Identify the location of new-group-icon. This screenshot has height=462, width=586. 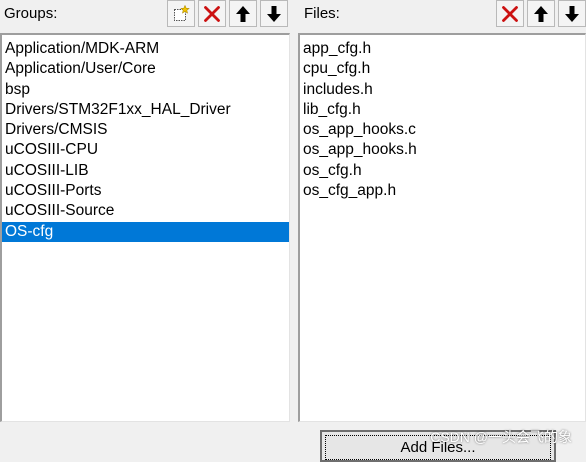
(182, 12).